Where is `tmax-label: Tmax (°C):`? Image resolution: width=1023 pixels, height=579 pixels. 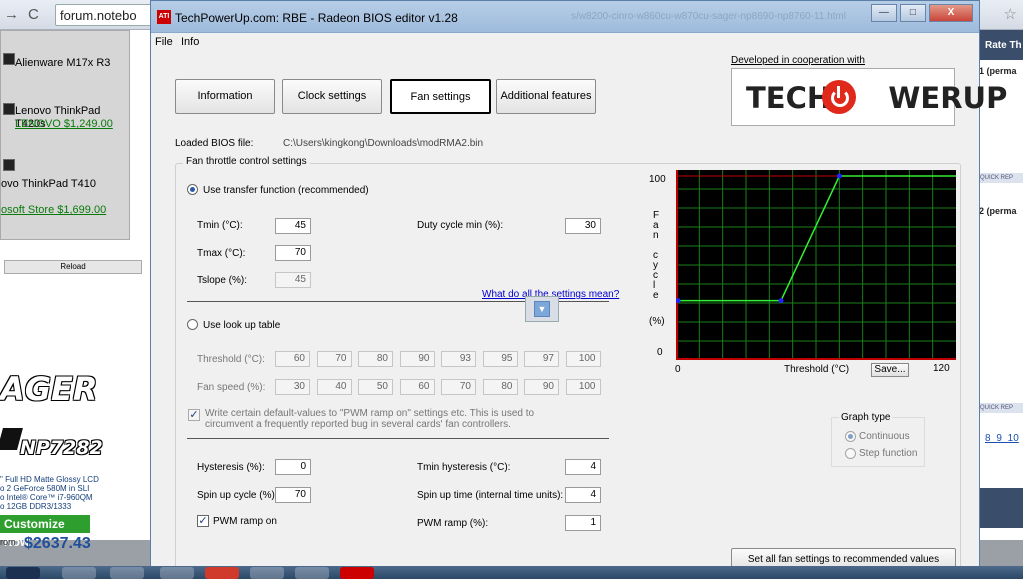
tmax-label: Tmax (°C): is located at coordinates (221, 253).